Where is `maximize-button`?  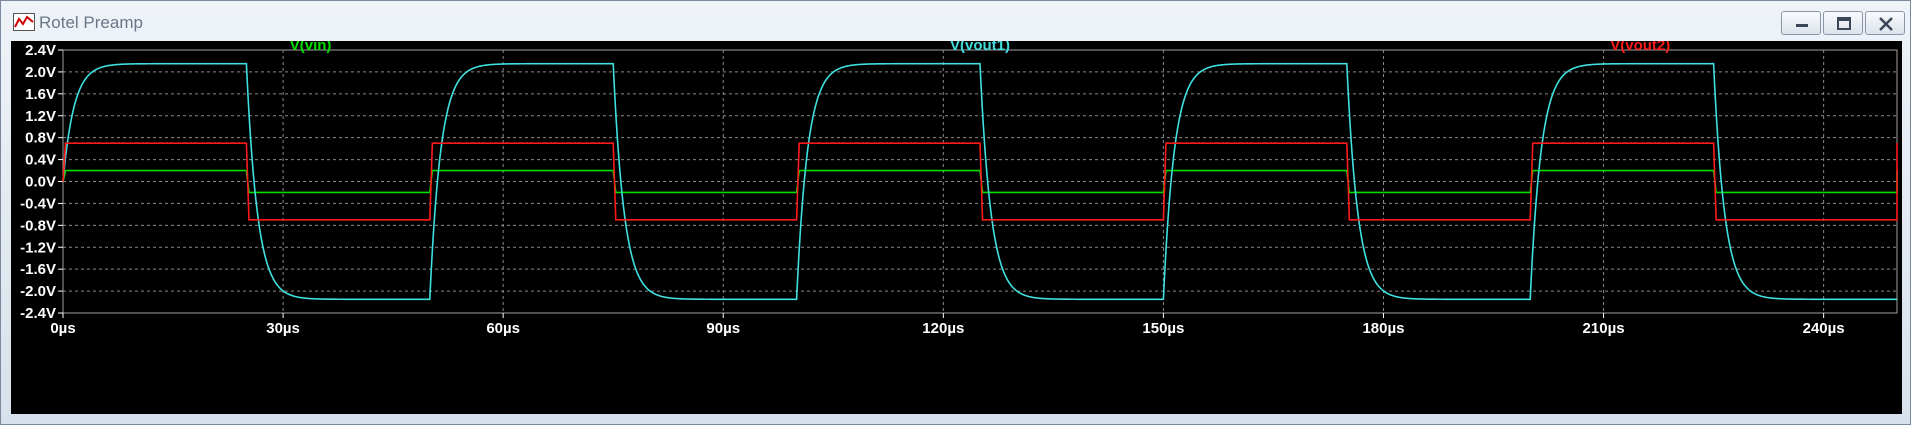
maximize-button is located at coordinates (1843, 23).